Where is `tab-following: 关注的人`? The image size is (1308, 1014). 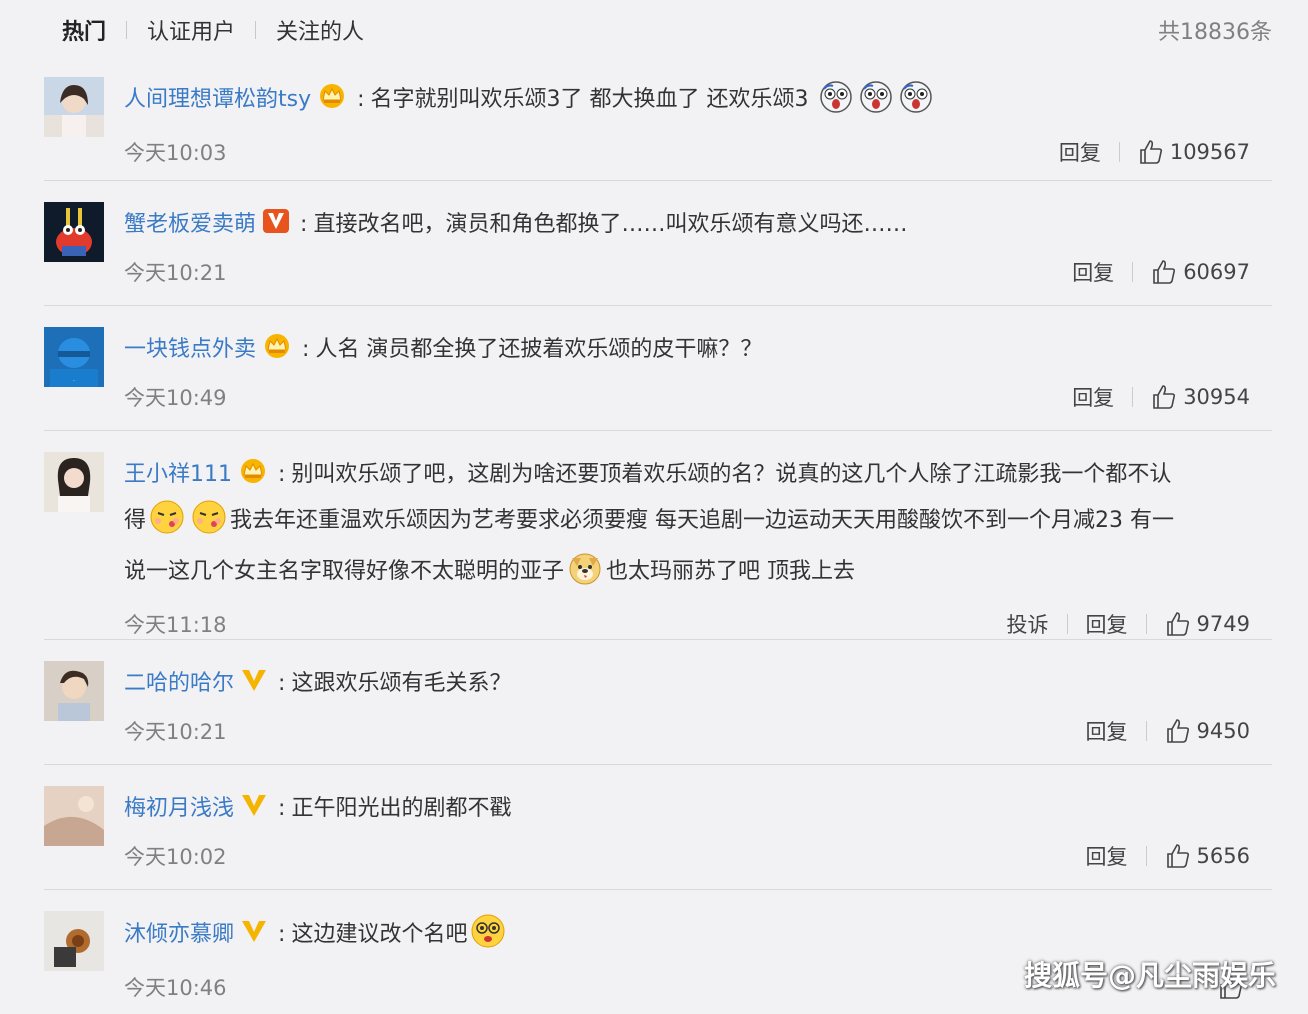 tab-following: 关注的人 is located at coordinates (320, 30).